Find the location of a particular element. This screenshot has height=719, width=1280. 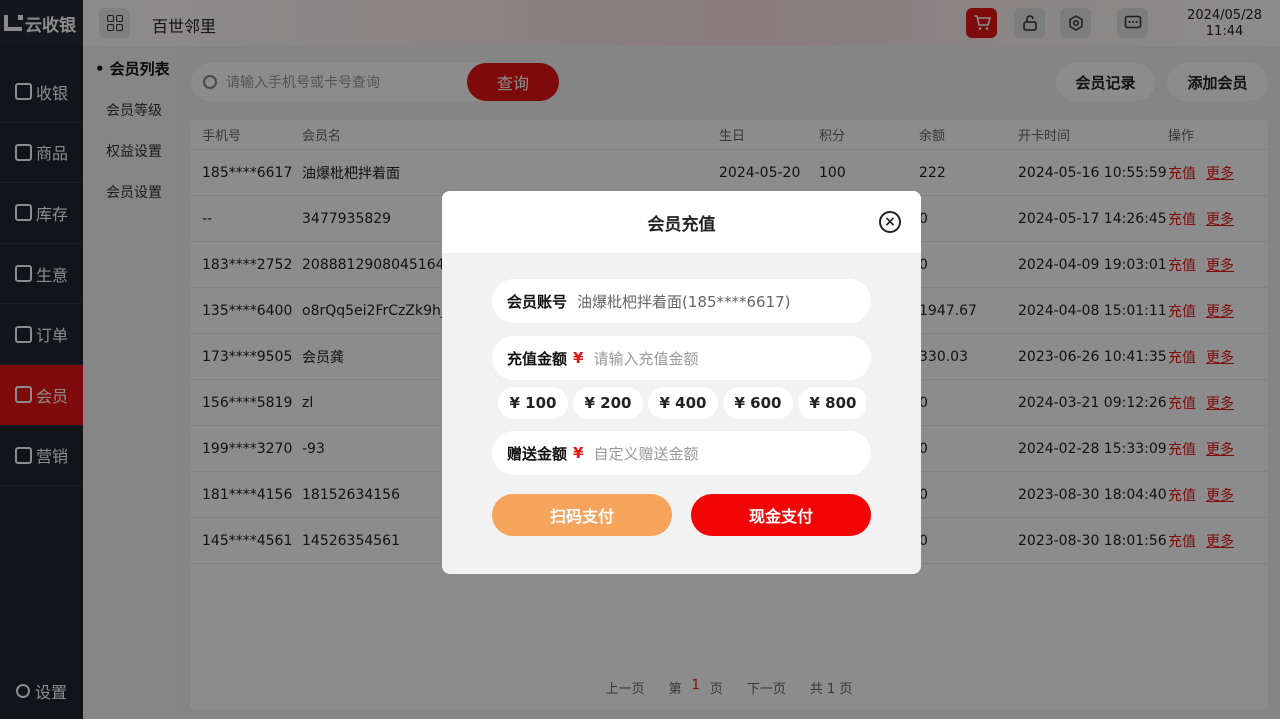

amount-placeholder: 请输入充值金额 is located at coordinates (646, 358).